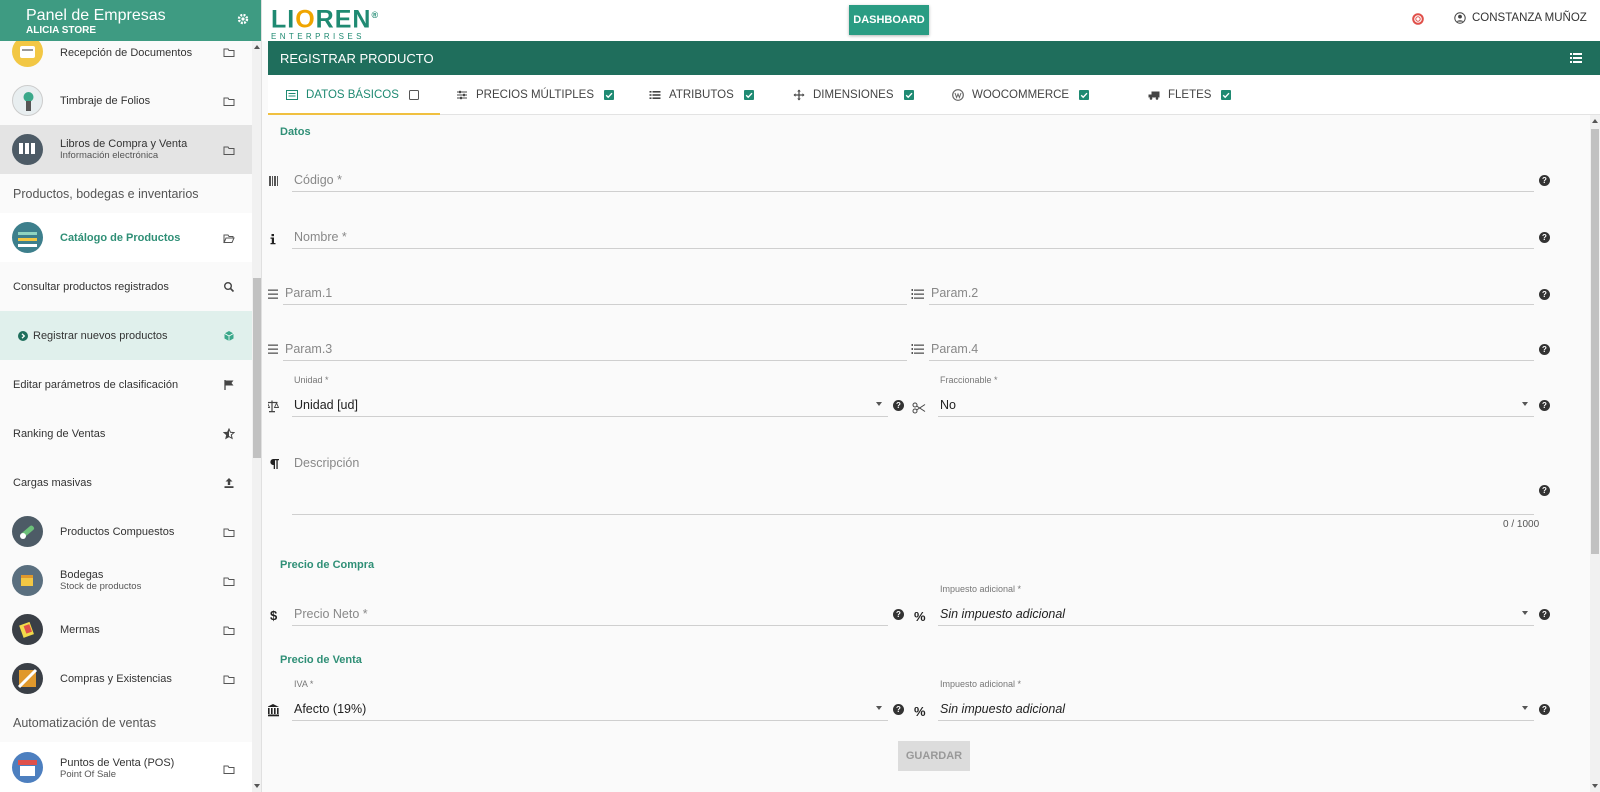 Image resolution: width=1600 pixels, height=792 pixels. Describe the element at coordinates (273, 181) in the screenshot. I see `barcode-icon` at that location.